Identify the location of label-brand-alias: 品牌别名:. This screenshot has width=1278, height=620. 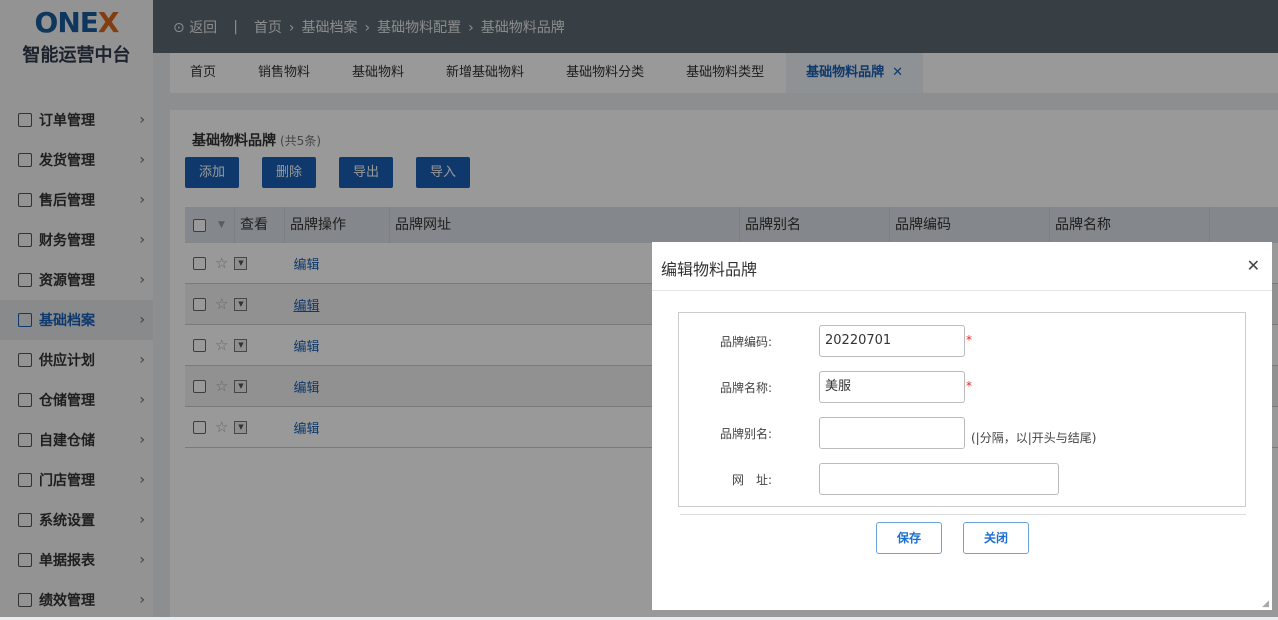
(745, 434).